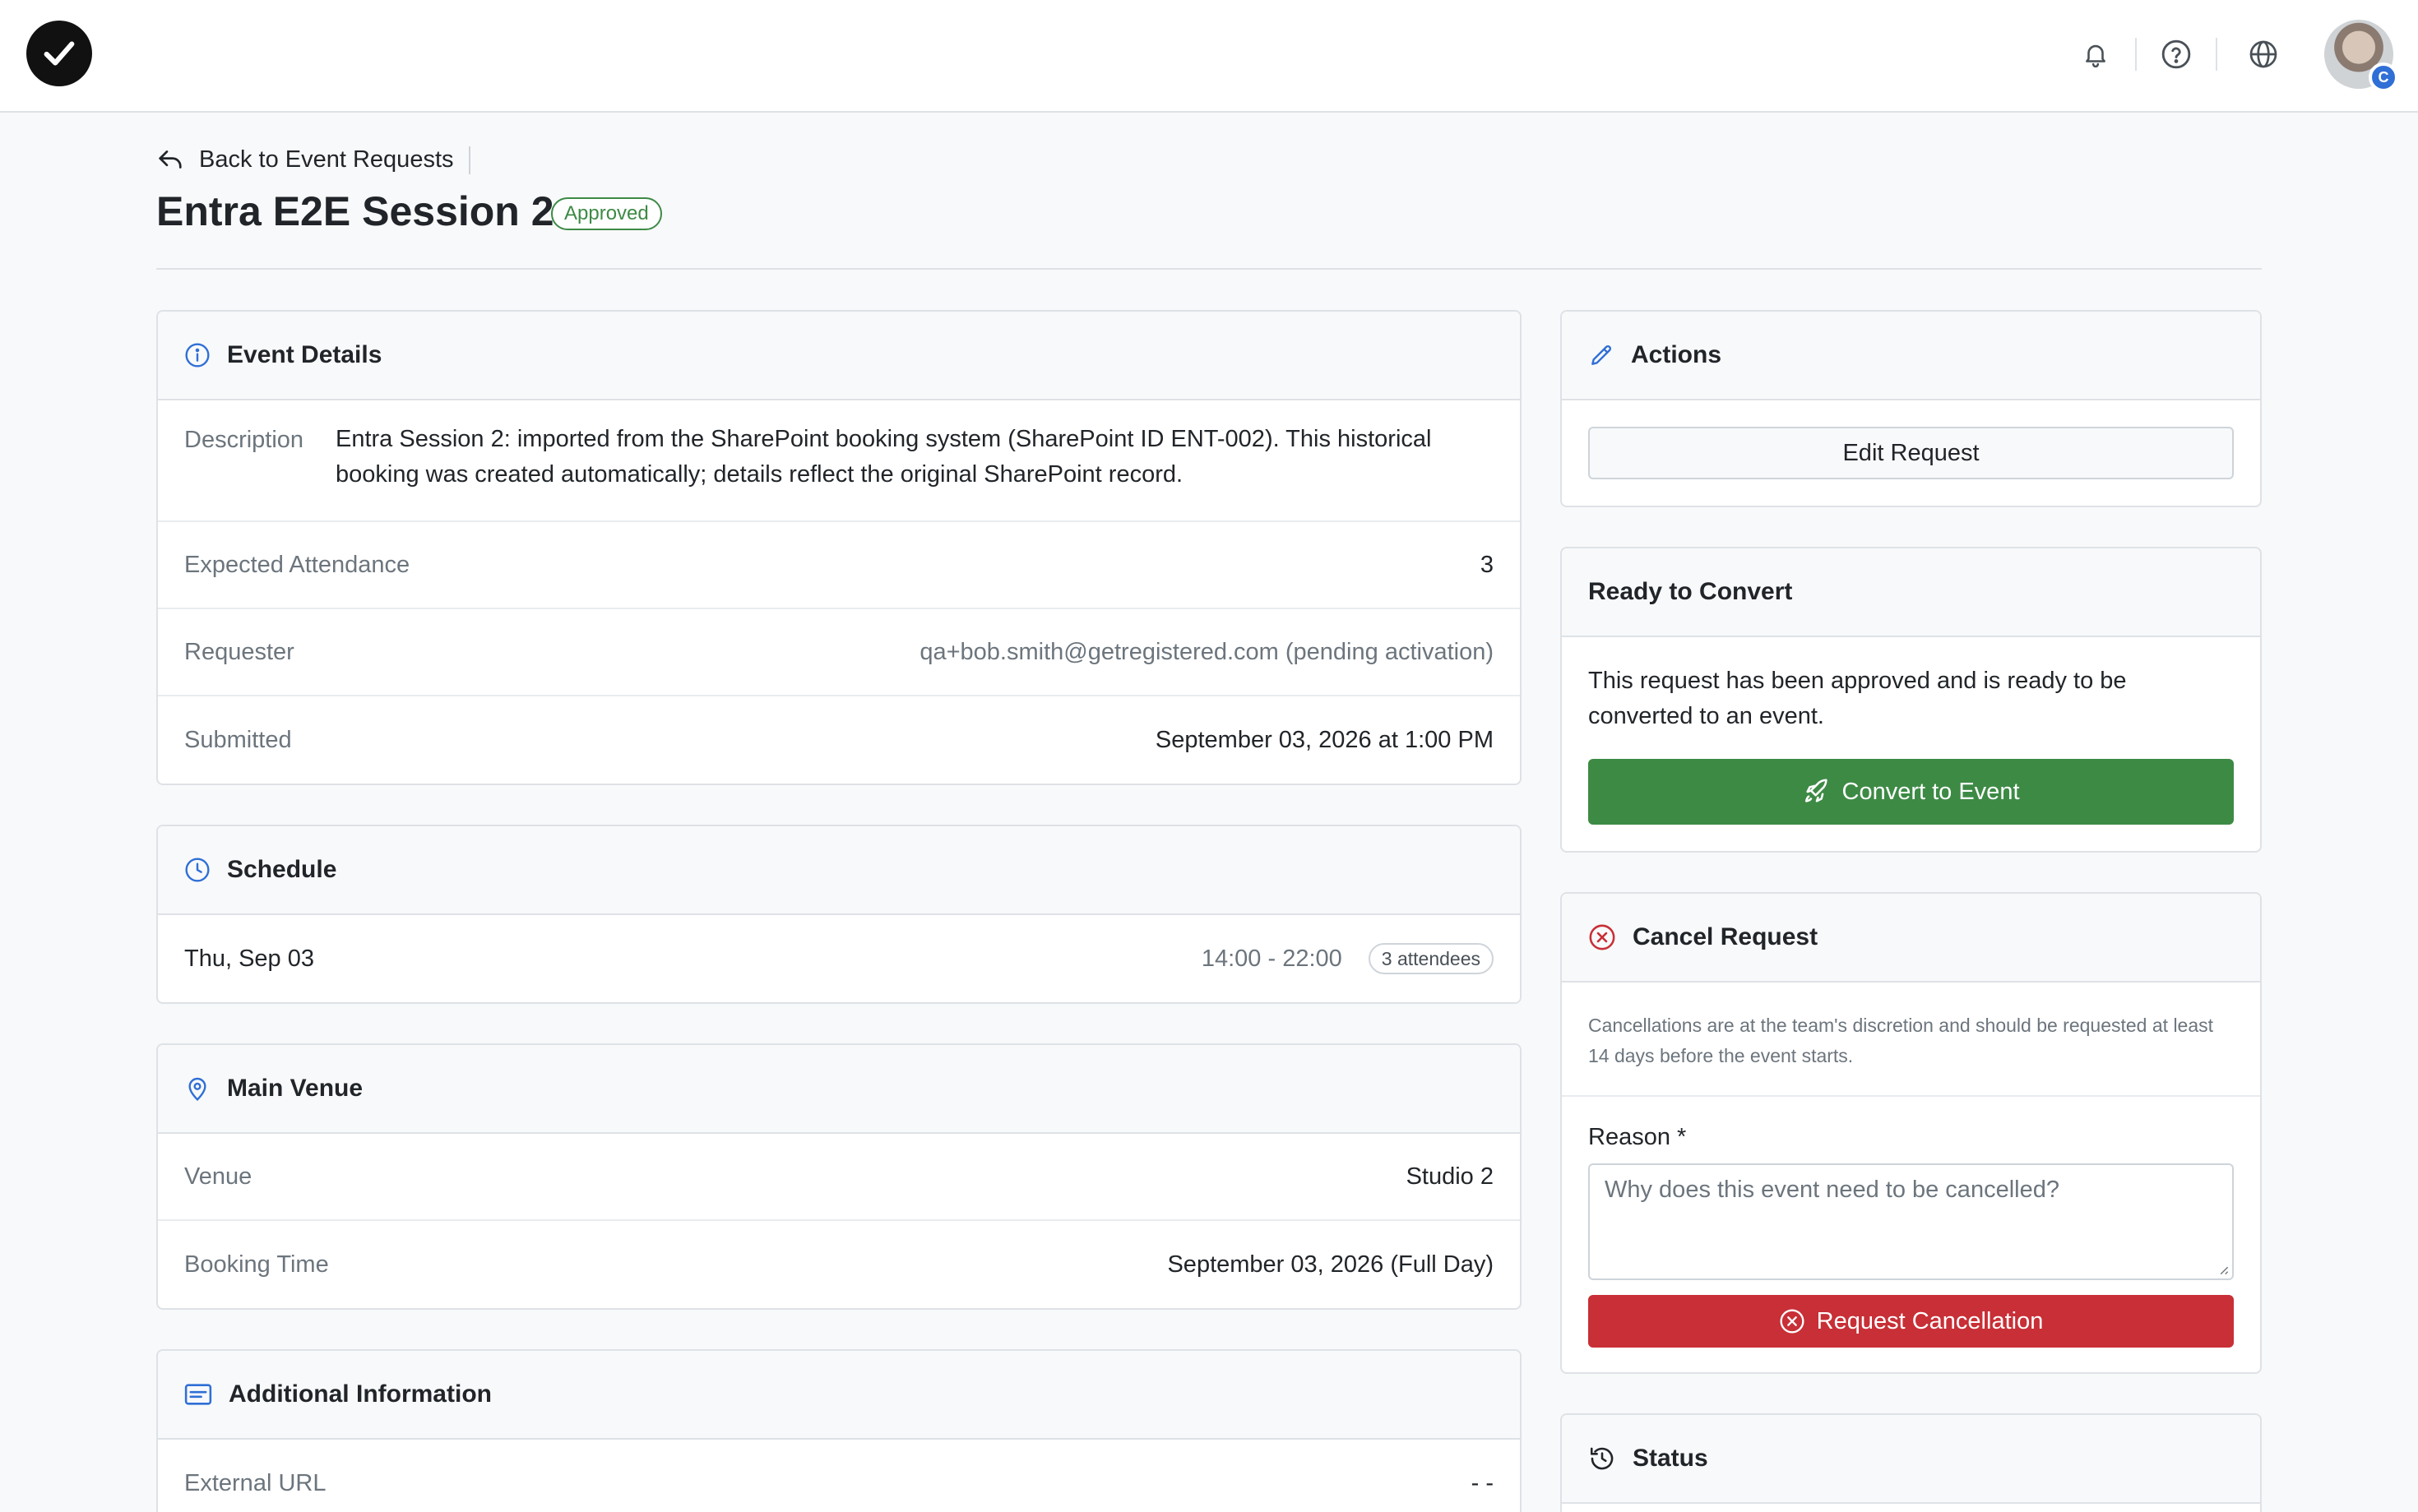  What do you see at coordinates (839, 870) in the screenshot?
I see `schedule-header: Schedule` at bounding box center [839, 870].